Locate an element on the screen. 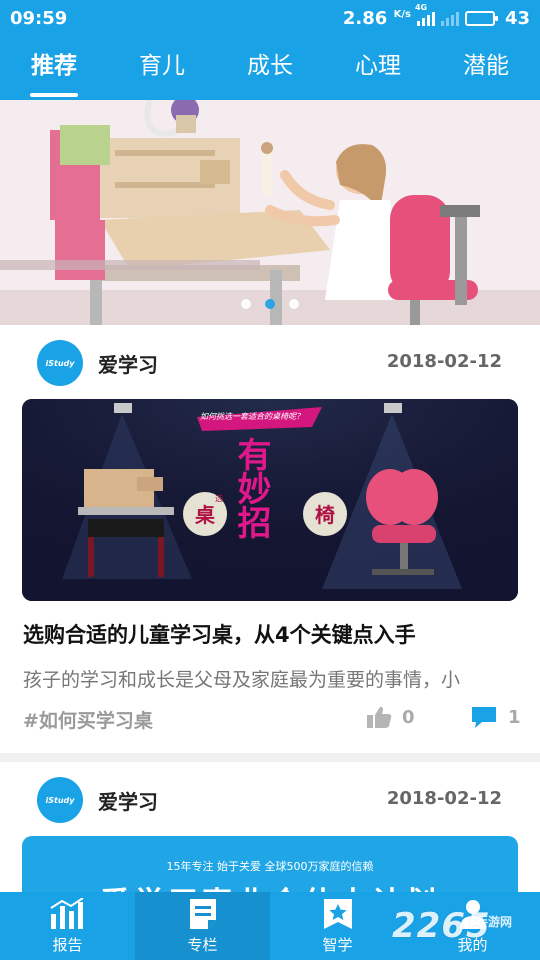 This screenshot has width=540, height=960. tab-recommend: 推荐 is located at coordinates (54, 68).